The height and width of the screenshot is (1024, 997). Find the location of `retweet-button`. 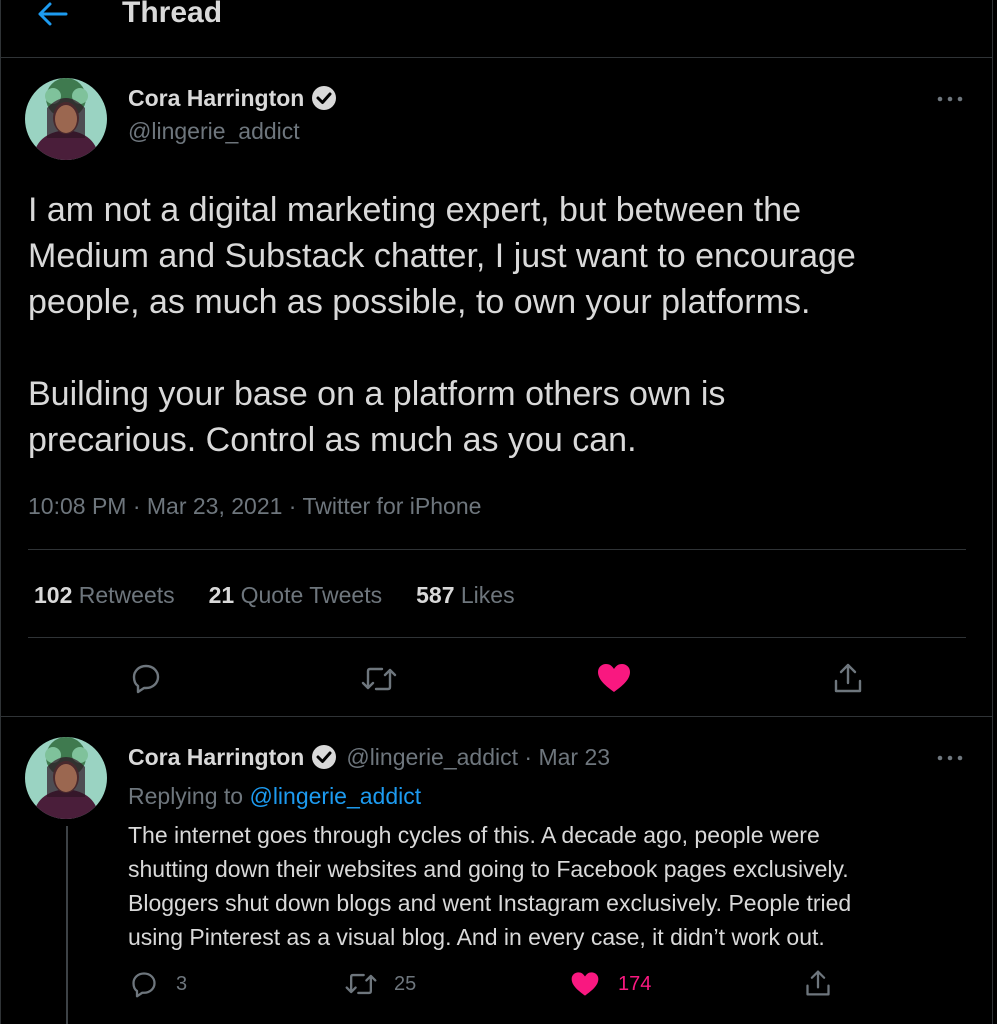

retweet-button is located at coordinates (379, 679).